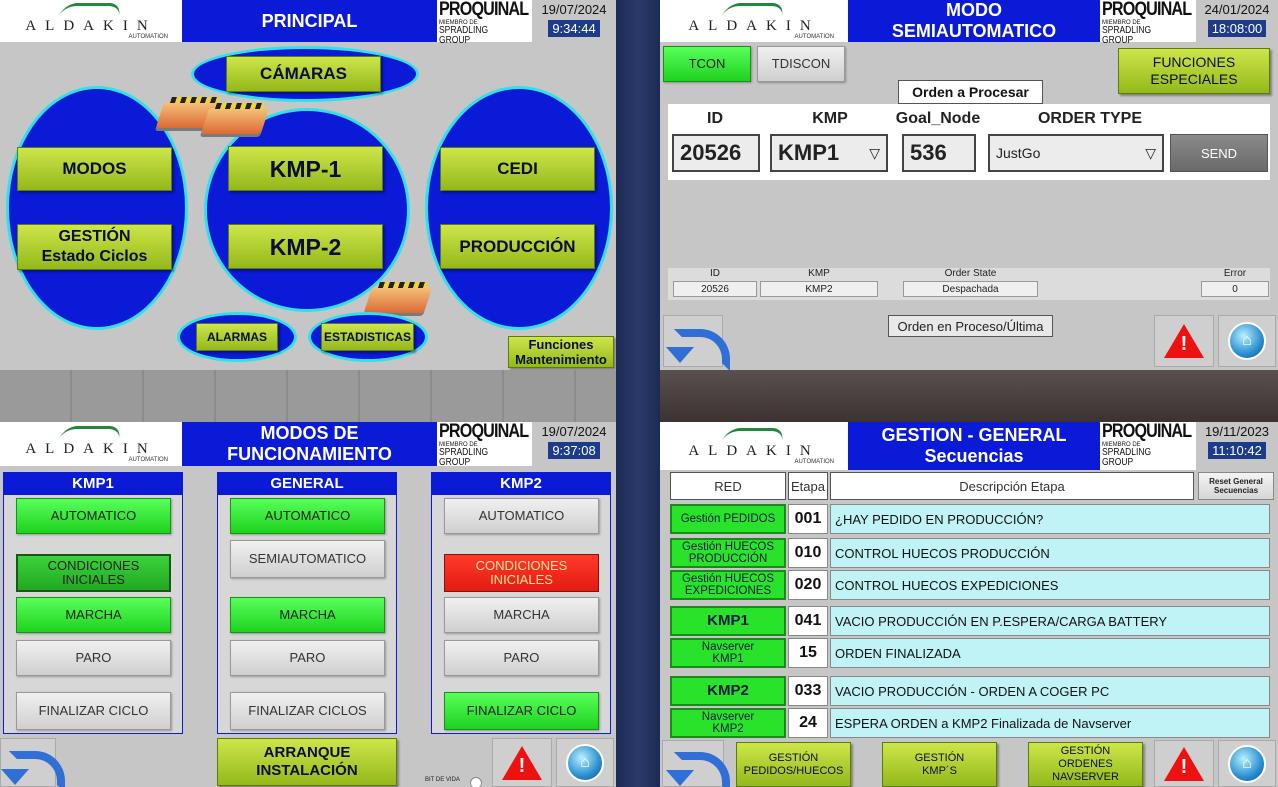 This screenshot has width=1278, height=787. What do you see at coordinates (93, 516) in the screenshot?
I see `kmp1-automatico-button: AUTOMATICO` at bounding box center [93, 516].